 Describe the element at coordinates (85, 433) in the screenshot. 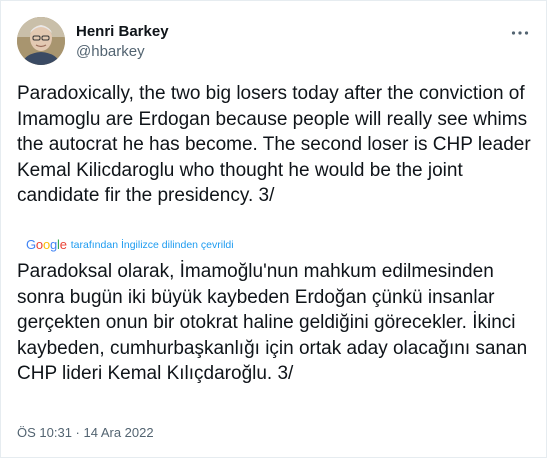

I see `tweet-timestamp: ÖS 10:31 · 14 Ara 2022` at that location.